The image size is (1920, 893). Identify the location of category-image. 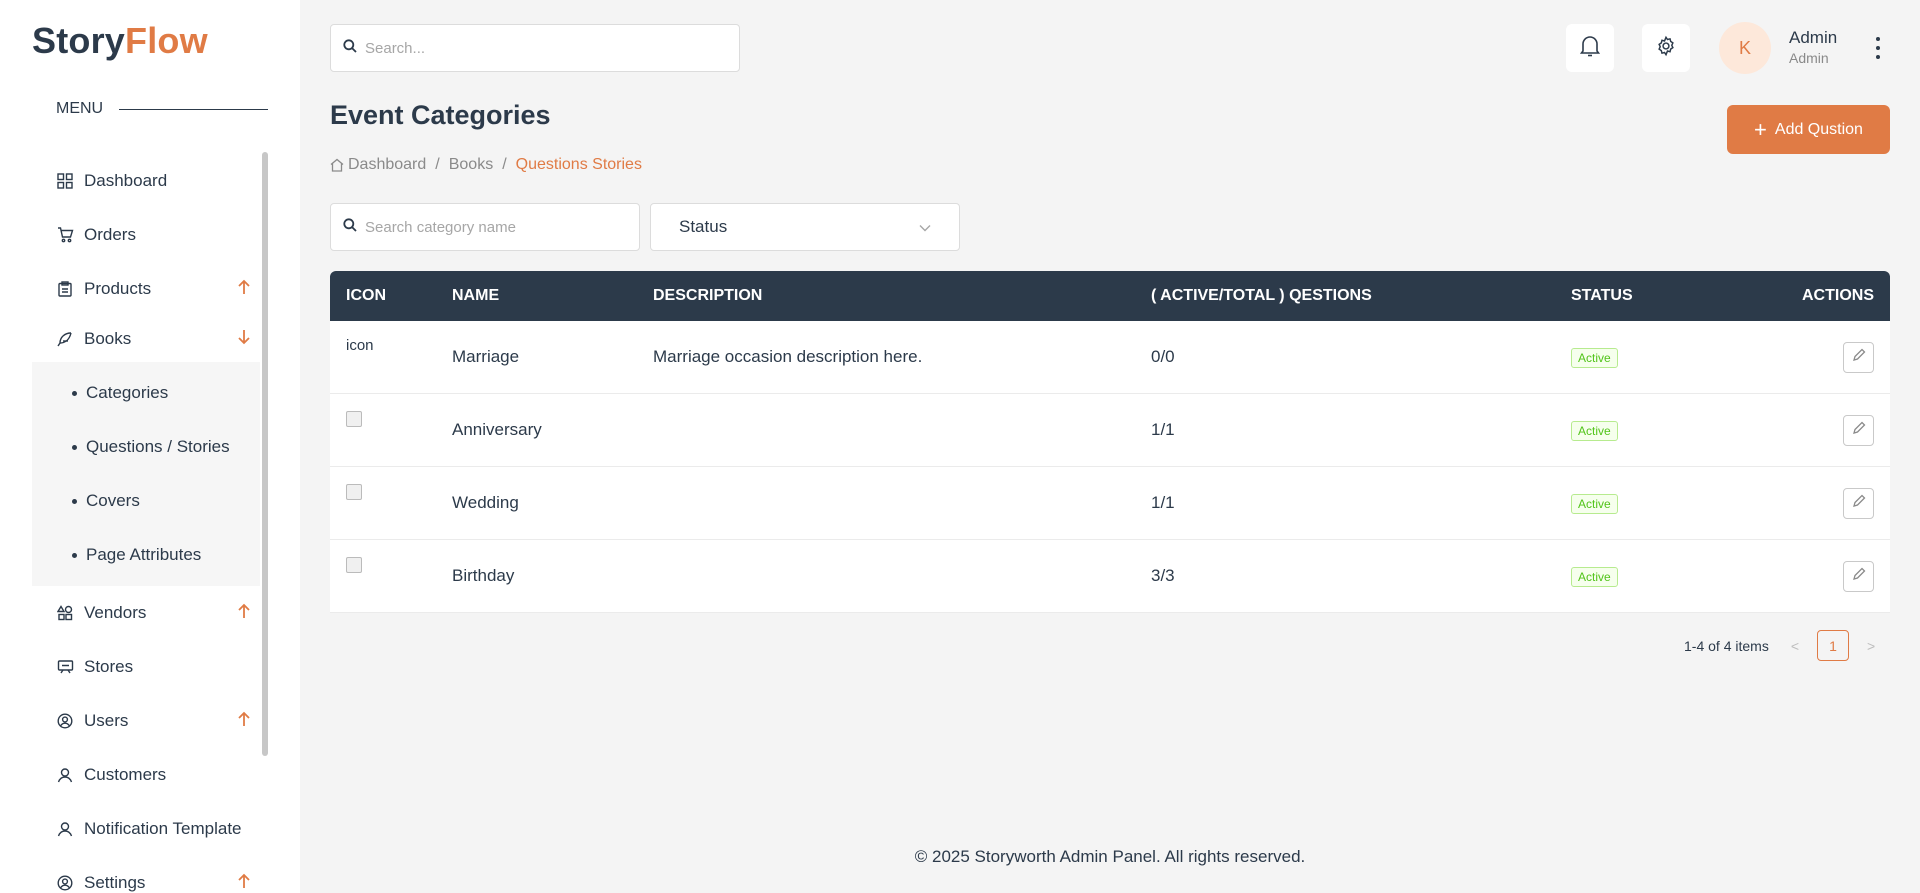
(354, 492).